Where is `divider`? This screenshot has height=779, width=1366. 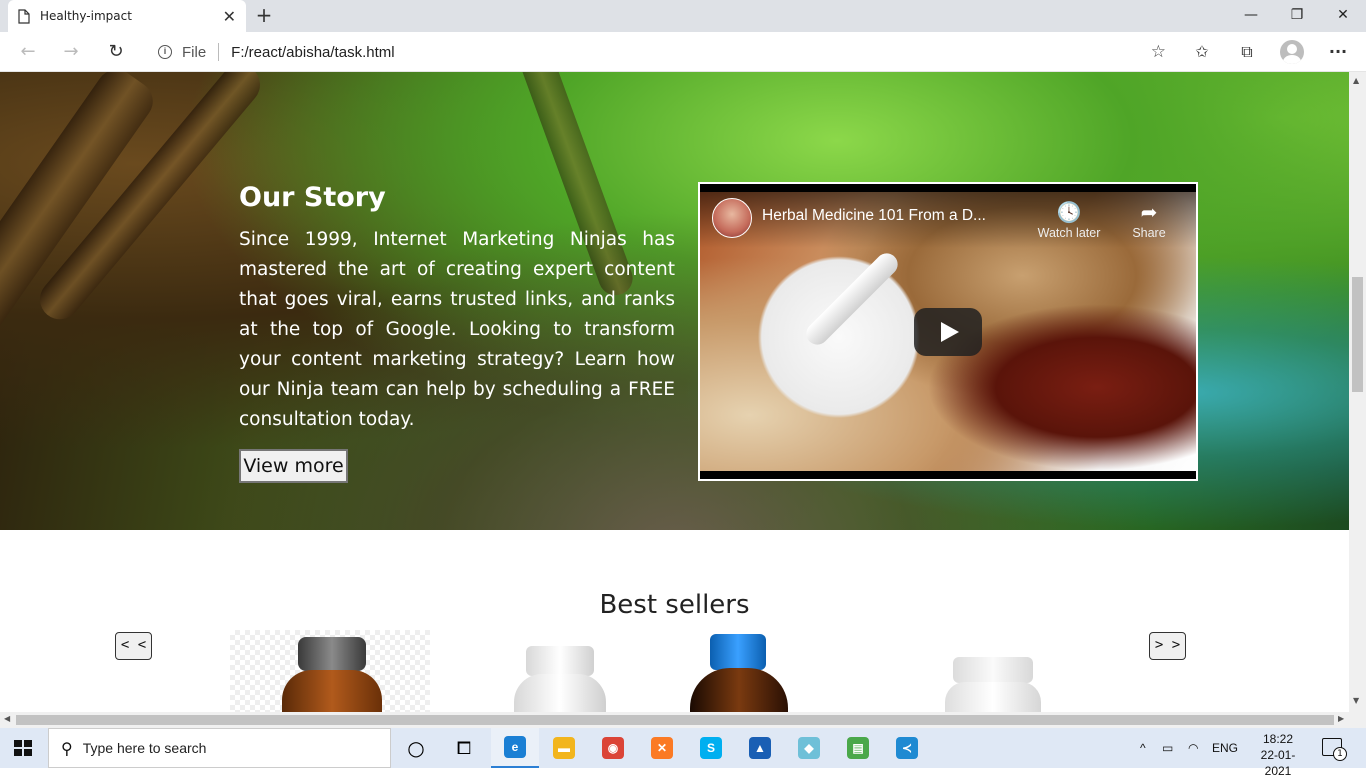 divider is located at coordinates (219, 52).